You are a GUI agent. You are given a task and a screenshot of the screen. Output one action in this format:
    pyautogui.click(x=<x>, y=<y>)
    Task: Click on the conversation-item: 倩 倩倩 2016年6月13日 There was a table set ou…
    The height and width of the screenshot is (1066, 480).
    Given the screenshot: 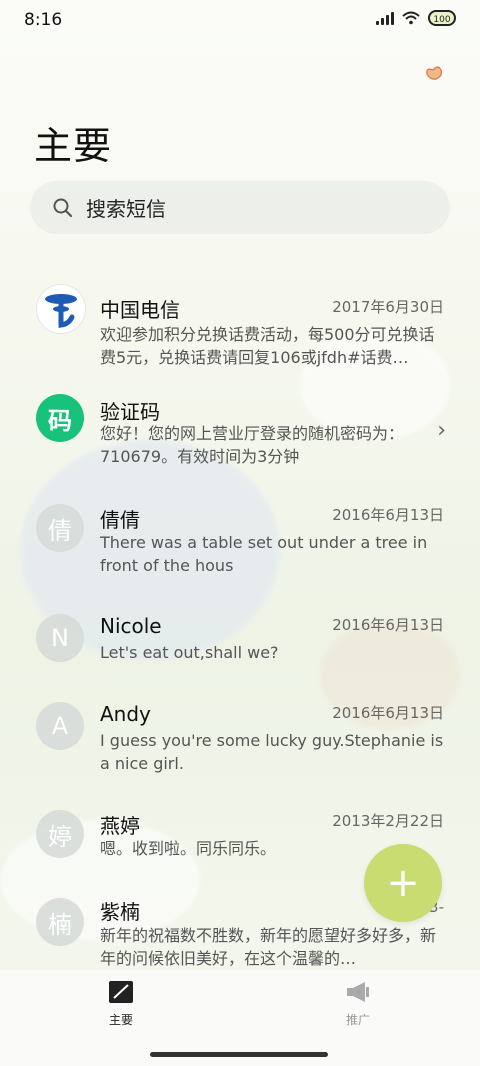 What is the action you would take?
    pyautogui.click(x=240, y=550)
    